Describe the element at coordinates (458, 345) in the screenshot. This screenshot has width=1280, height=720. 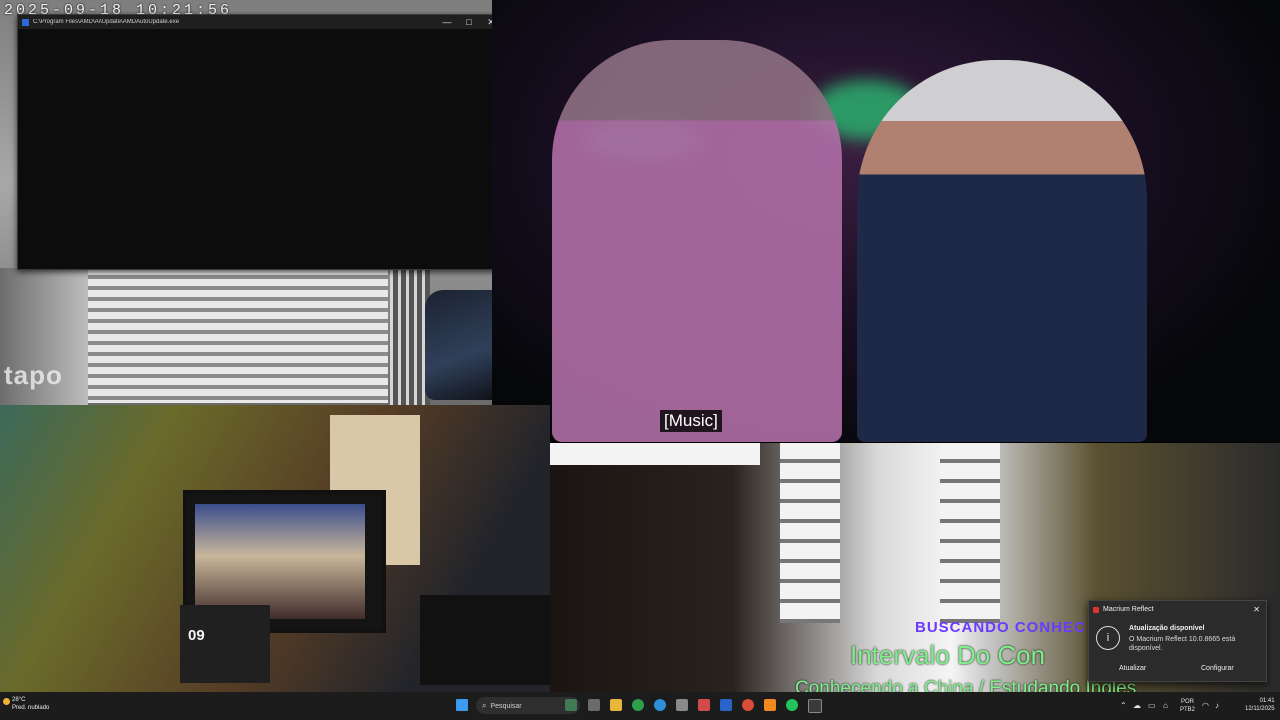
I see `camera-car` at that location.